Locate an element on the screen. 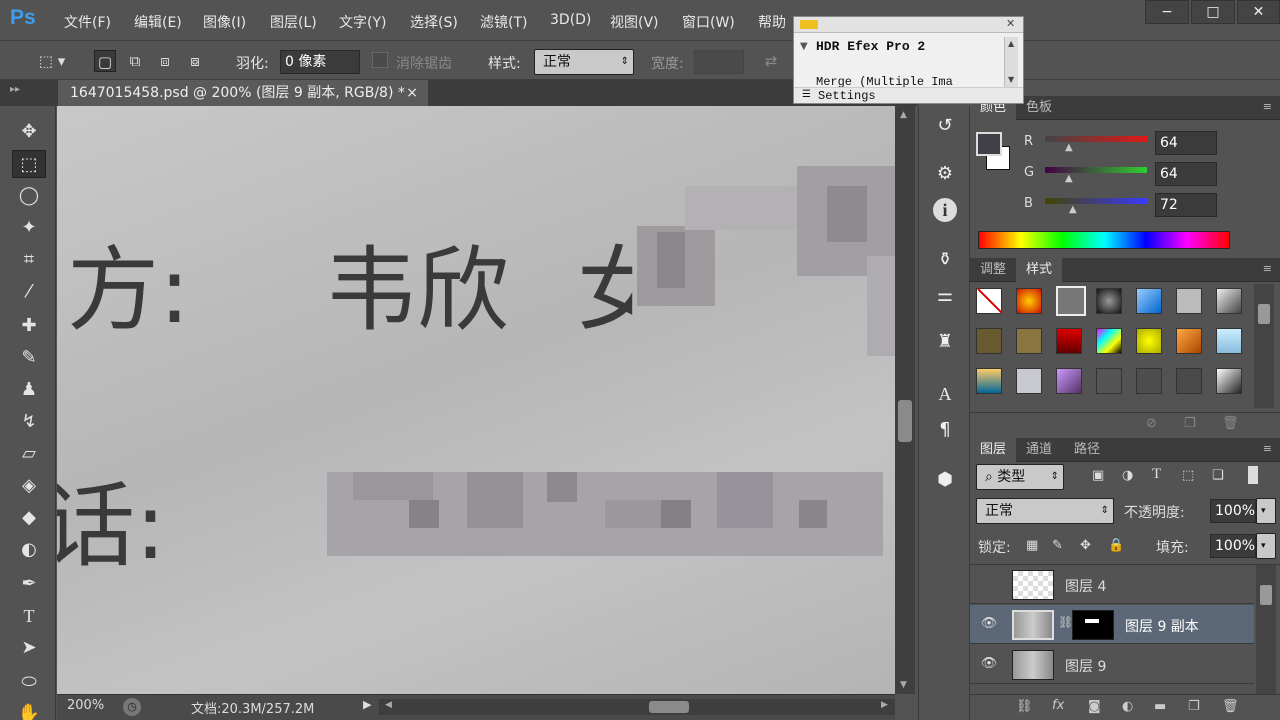  new-group-icon: ▬ is located at coordinates (1160, 706).